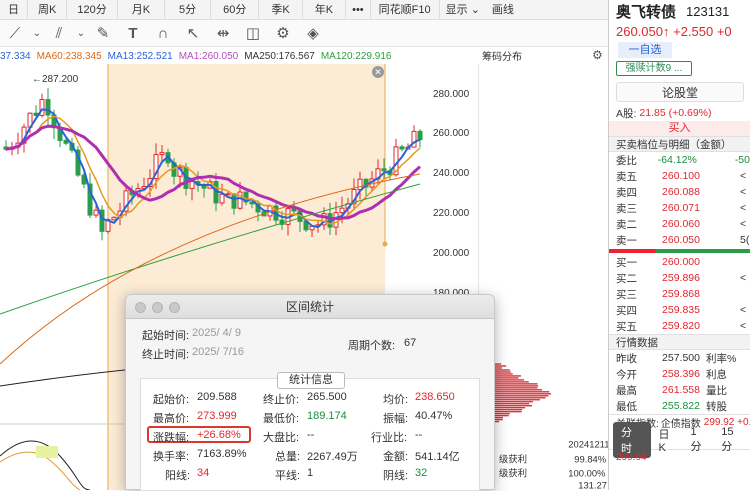  Describe the element at coordinates (626, 176) in the screenshot. I see `ask-level: 卖五` at that location.